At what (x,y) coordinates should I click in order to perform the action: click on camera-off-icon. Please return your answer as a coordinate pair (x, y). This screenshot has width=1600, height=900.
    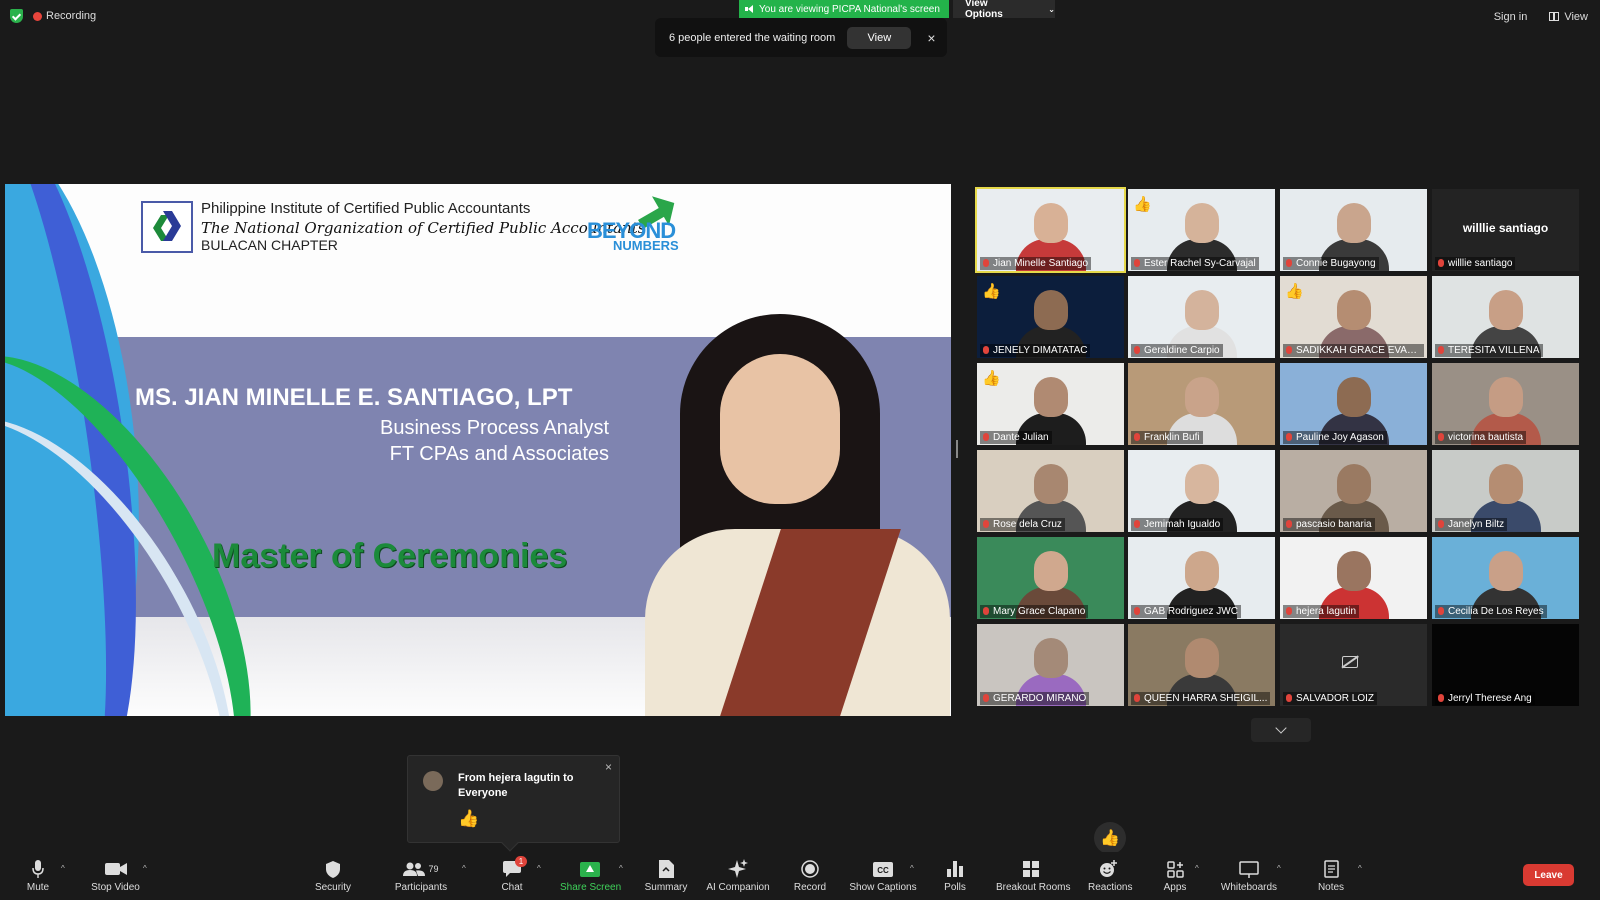
    Looking at the image, I should click on (1350, 662).